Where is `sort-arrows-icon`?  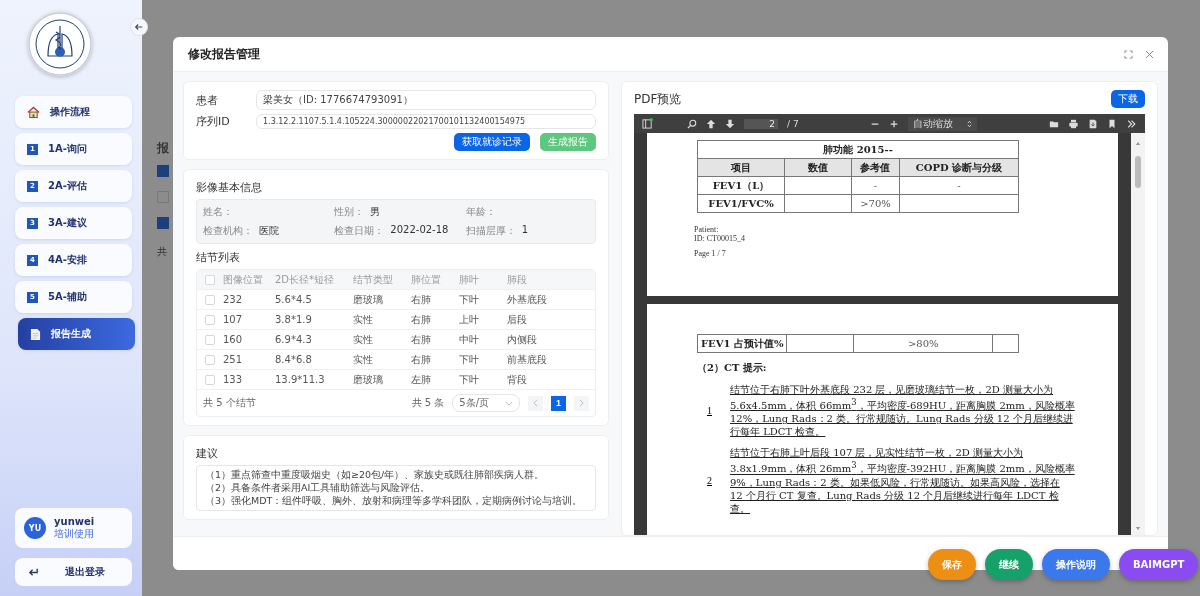 sort-arrows-icon is located at coordinates (970, 123).